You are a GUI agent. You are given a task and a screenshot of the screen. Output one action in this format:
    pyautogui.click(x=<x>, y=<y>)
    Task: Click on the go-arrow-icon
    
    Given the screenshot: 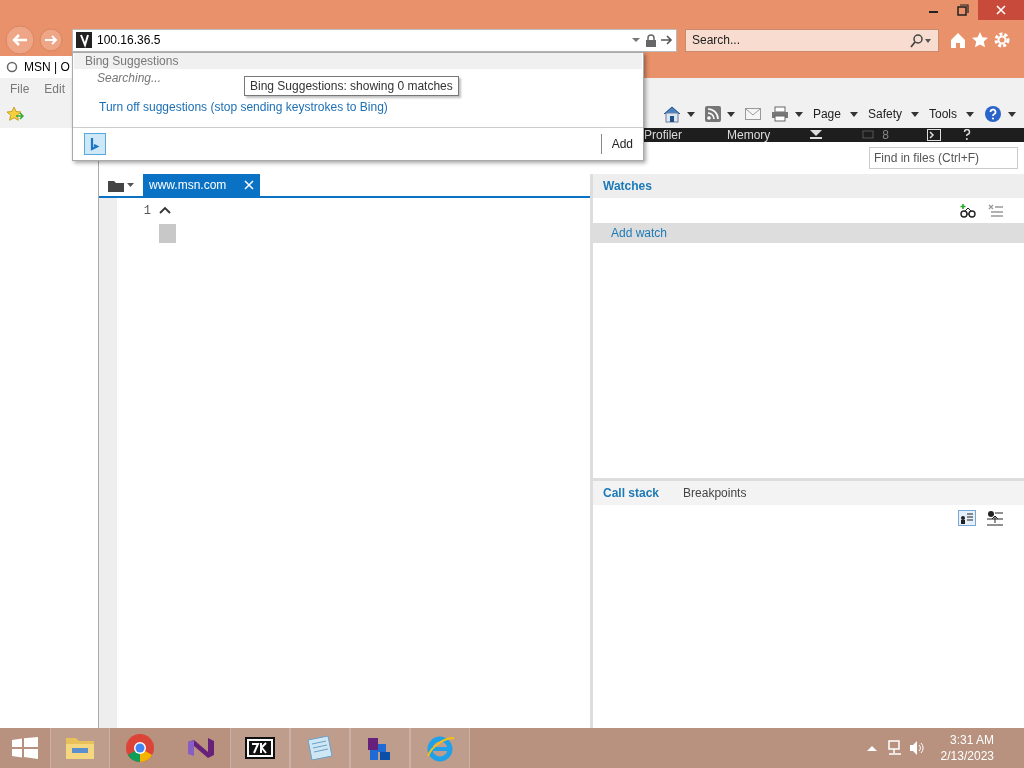 What is the action you would take?
    pyautogui.click(x=666, y=40)
    